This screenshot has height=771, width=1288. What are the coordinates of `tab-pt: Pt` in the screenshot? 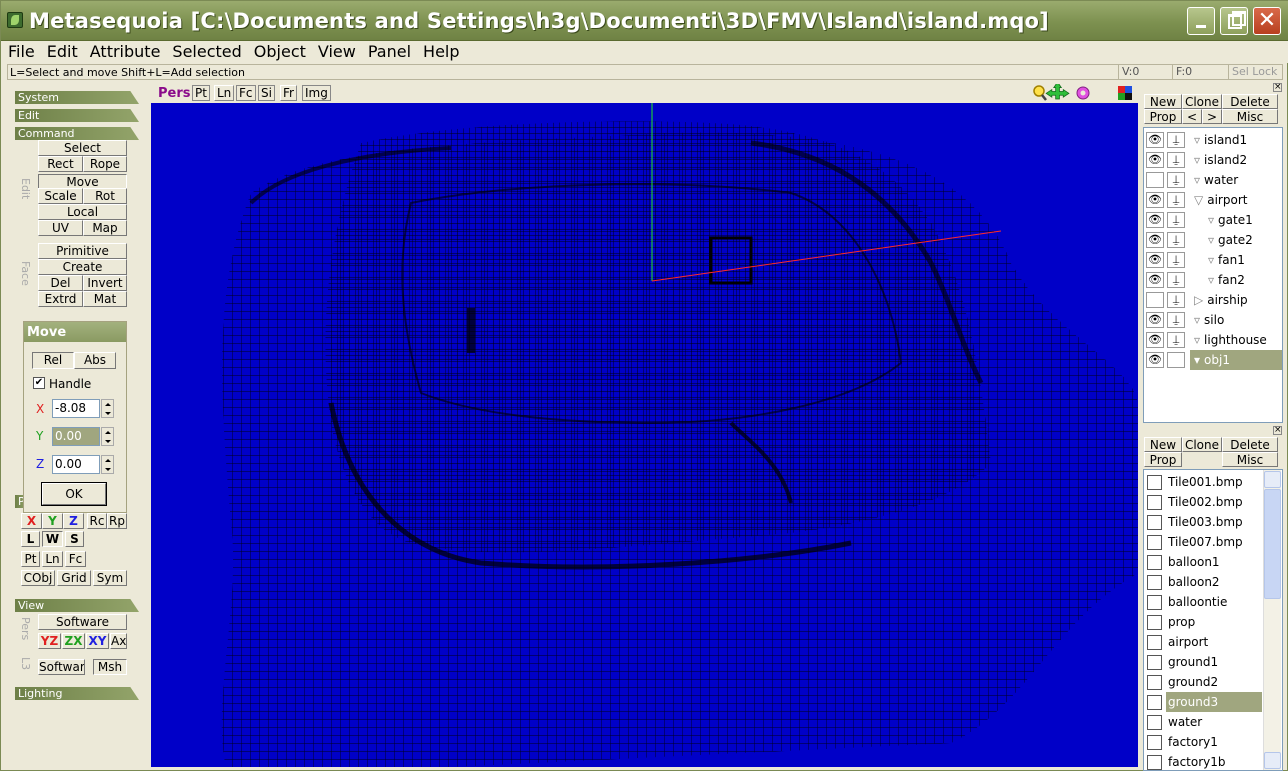 It's located at (201, 93).